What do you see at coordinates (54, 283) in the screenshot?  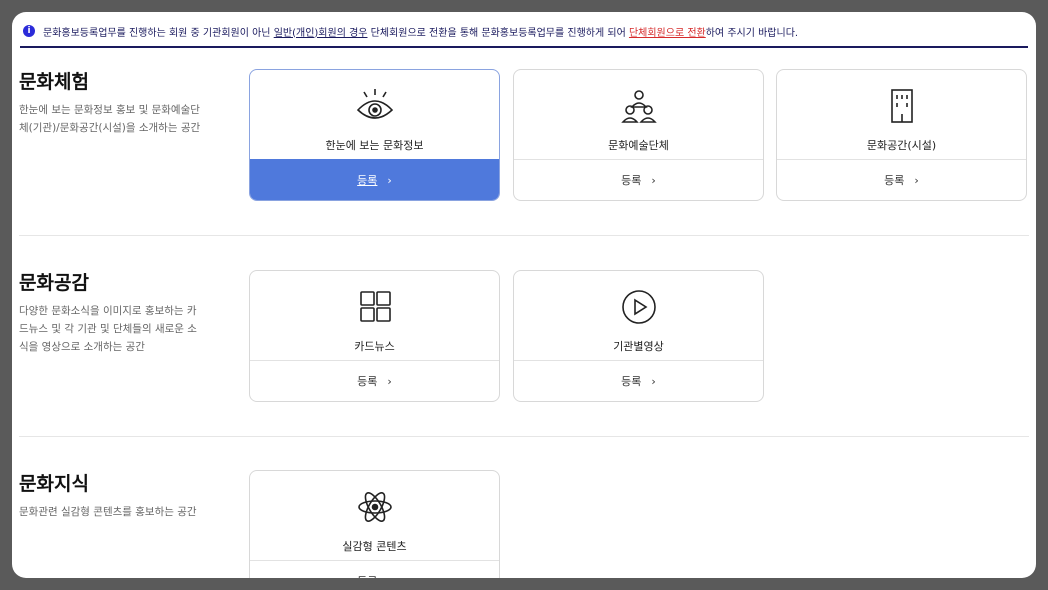 I see `section-title: 문화공감` at bounding box center [54, 283].